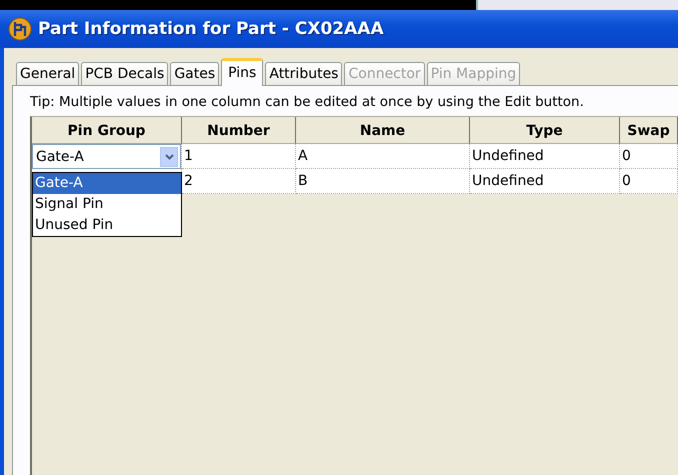 Image resolution: width=678 pixels, height=475 pixels. I want to click on dropdown-option: Signal Pin, so click(107, 204).